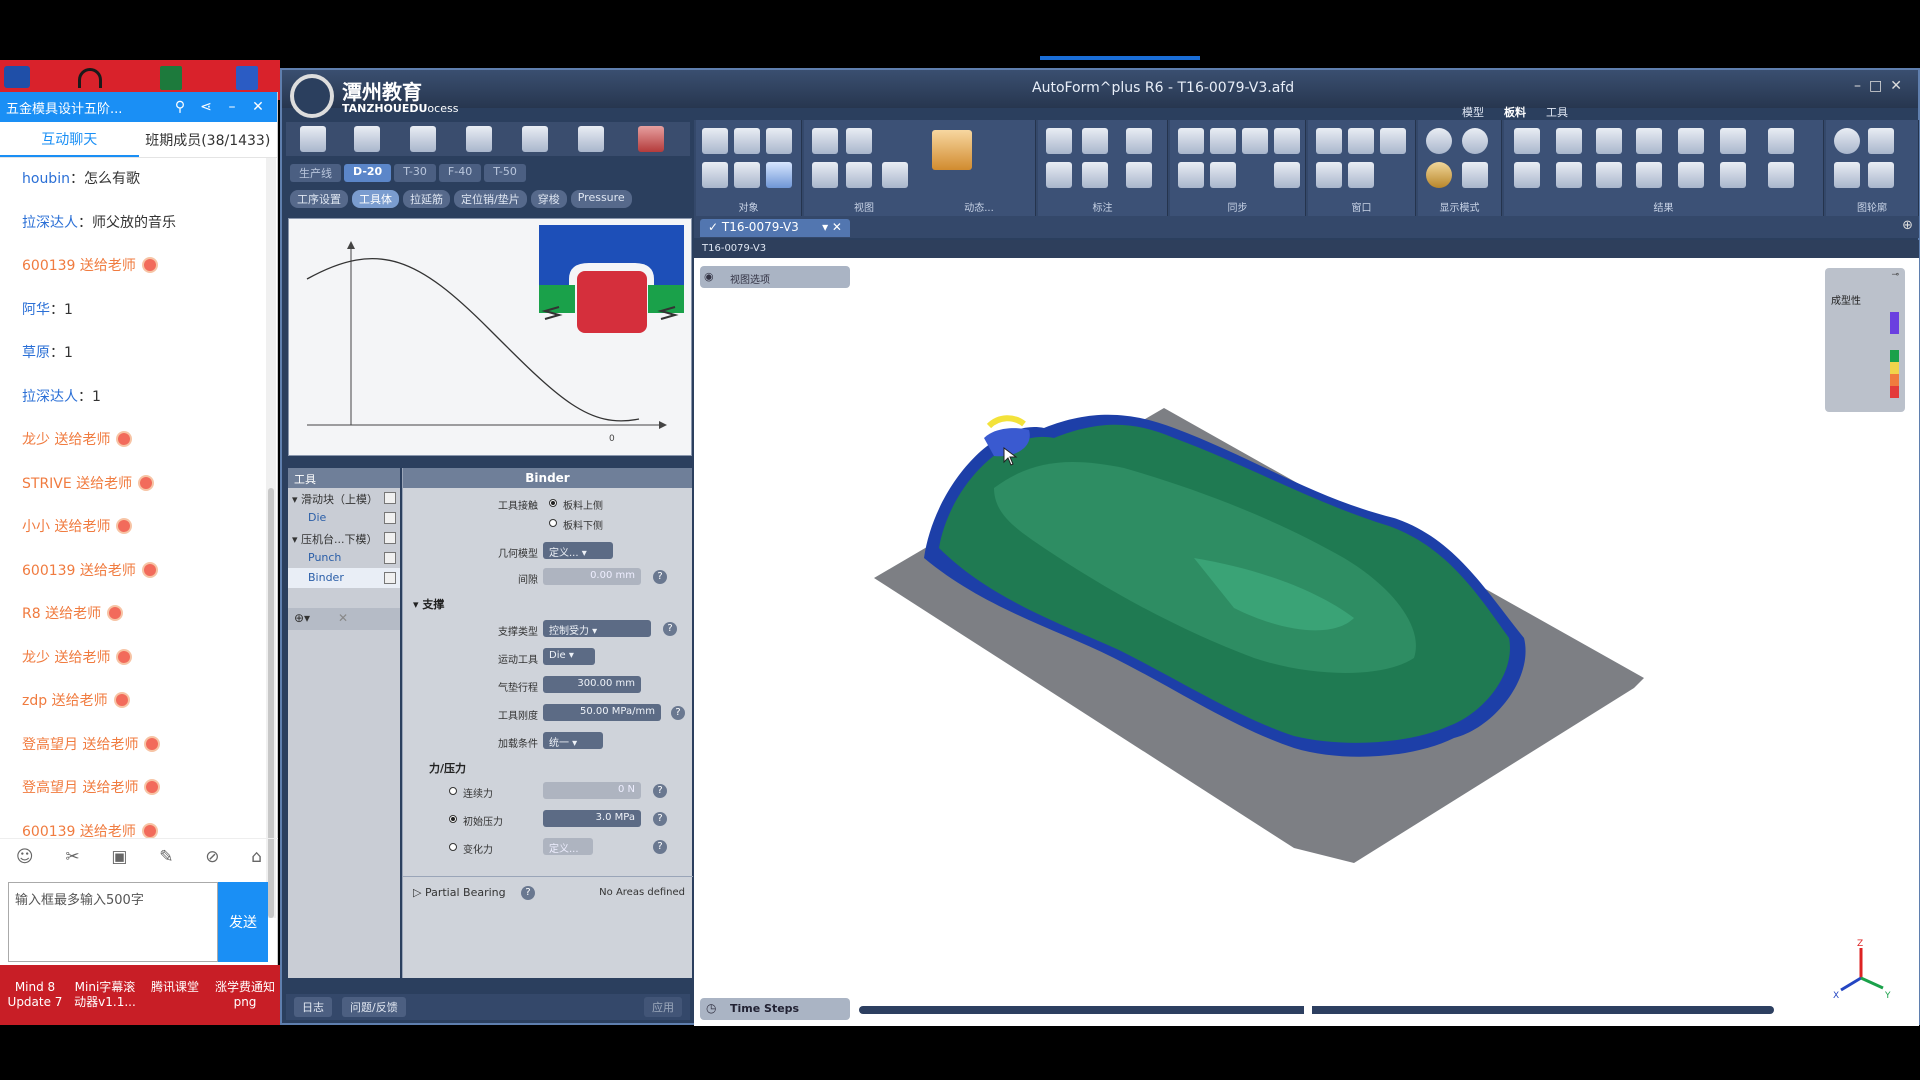 The image size is (1920, 1080). Describe the element at coordinates (1059, 175) in the screenshot. I see `label-icon` at that location.